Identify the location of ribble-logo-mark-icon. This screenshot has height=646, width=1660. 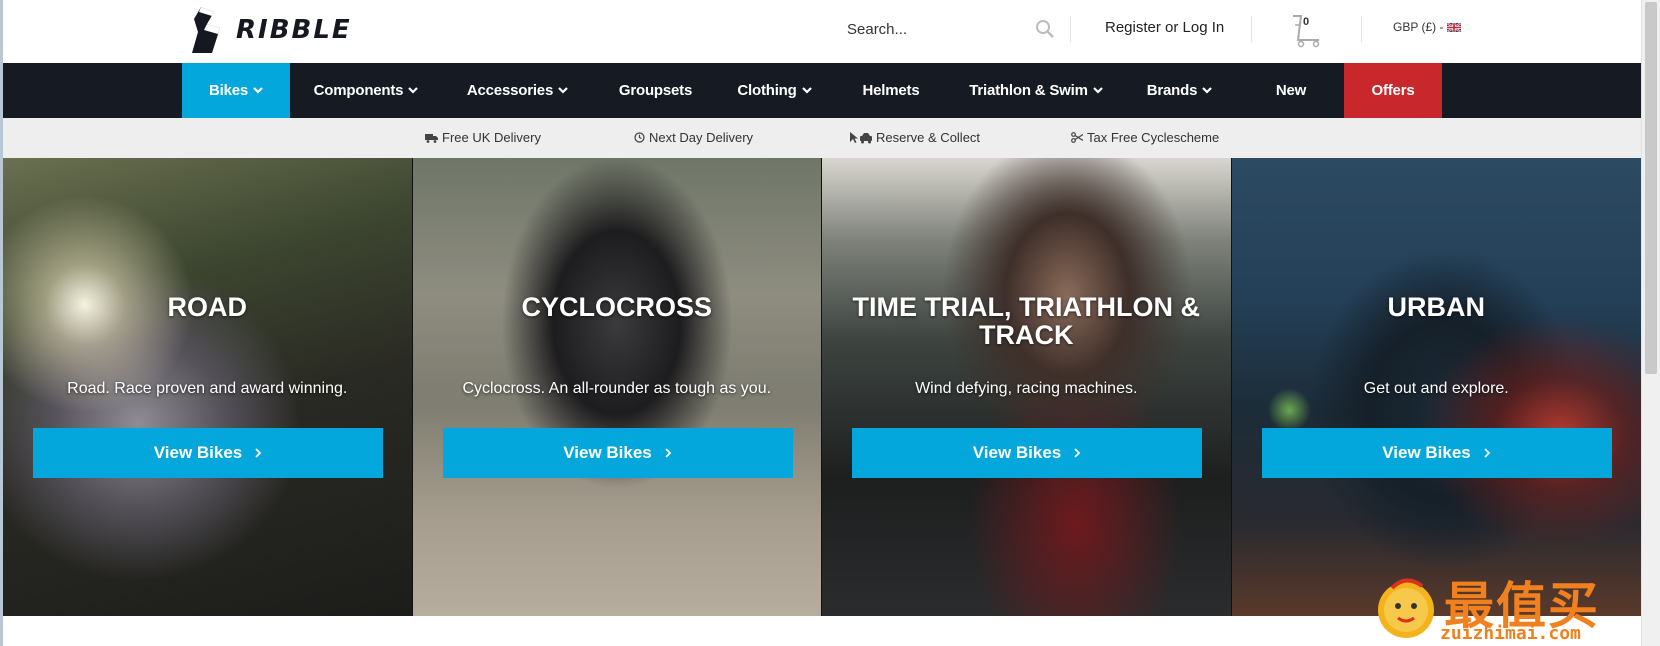
(206, 30).